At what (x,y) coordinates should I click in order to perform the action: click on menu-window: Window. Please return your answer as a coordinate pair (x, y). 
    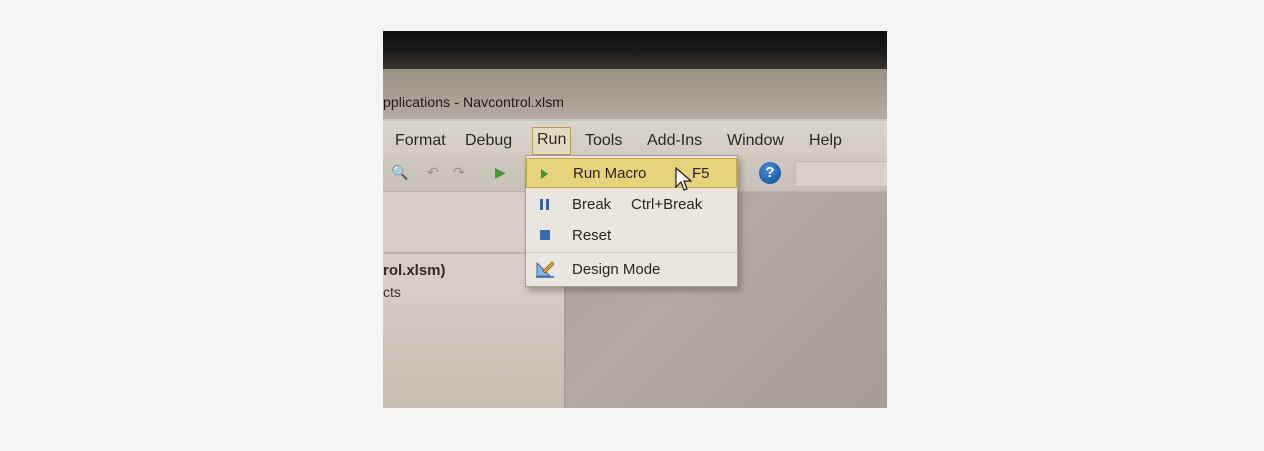
    Looking at the image, I should click on (755, 142).